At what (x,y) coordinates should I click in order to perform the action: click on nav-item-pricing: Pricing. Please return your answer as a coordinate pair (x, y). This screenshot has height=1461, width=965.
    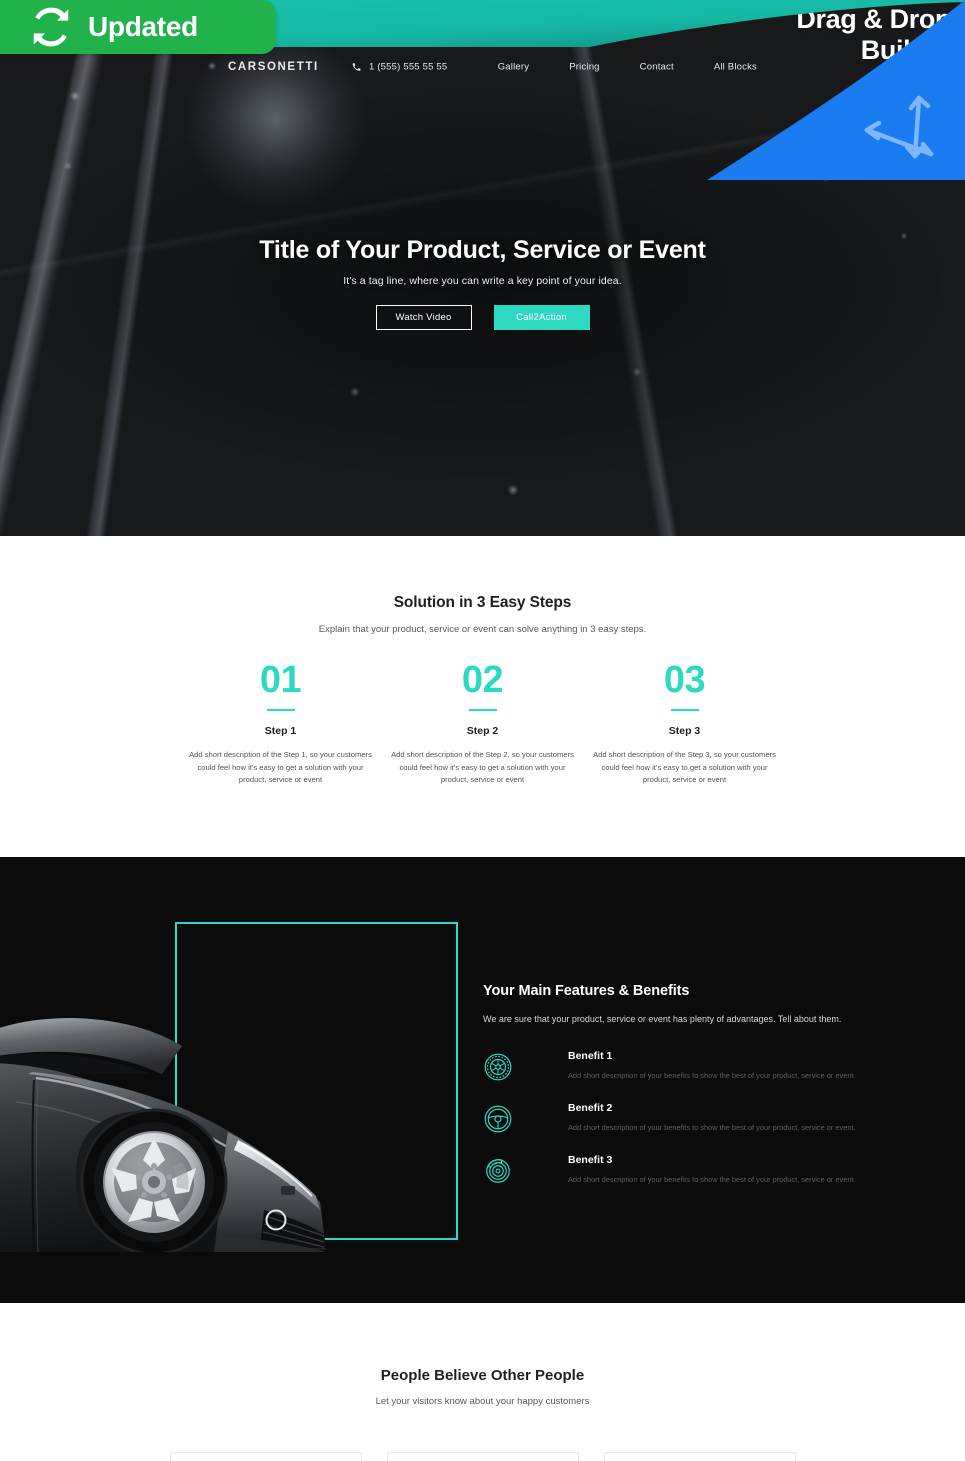
    Looking at the image, I should click on (584, 67).